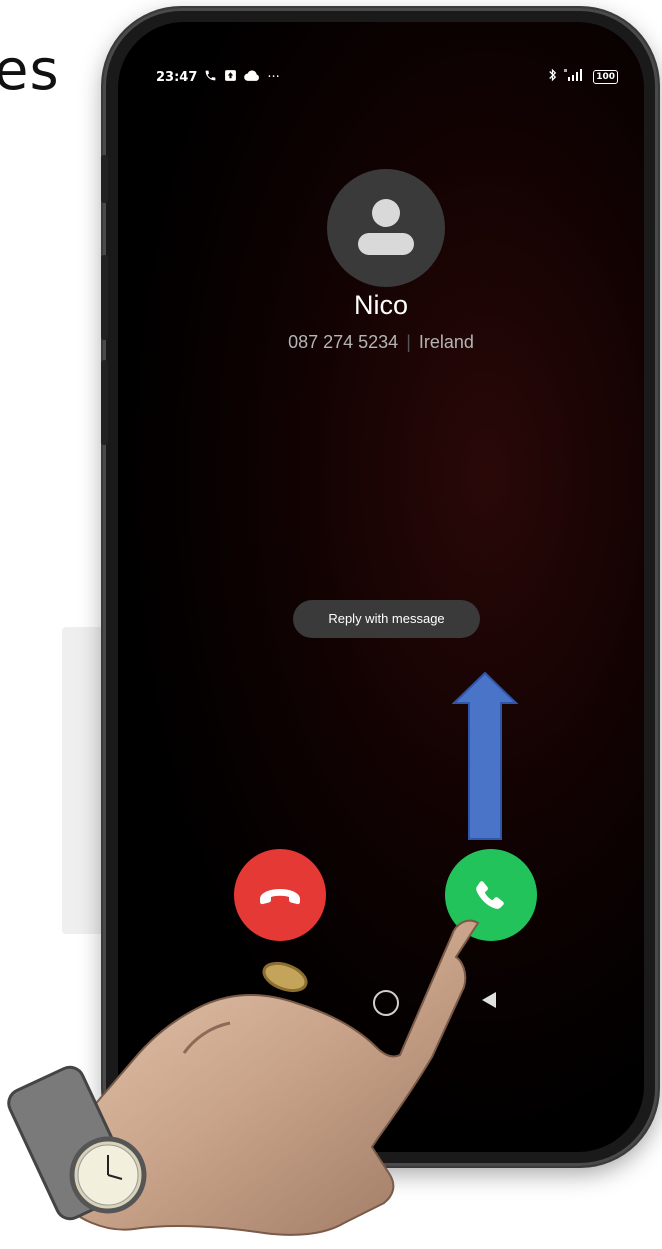 The image size is (662, 1249). Describe the element at coordinates (343, 342) in the screenshot. I see `caller-number: 087 274 5234` at that location.